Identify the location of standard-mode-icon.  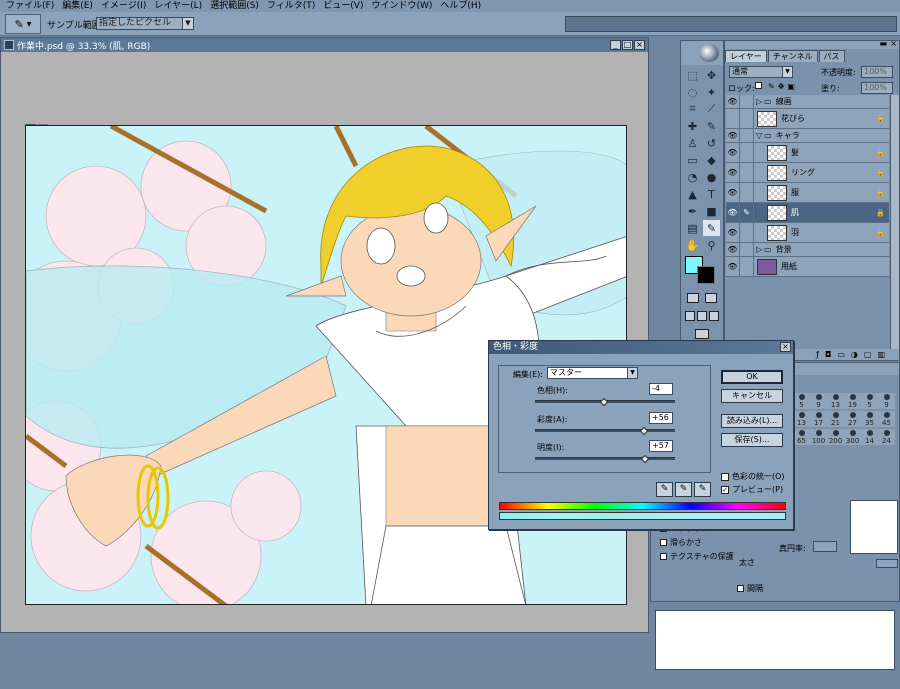
(693, 298).